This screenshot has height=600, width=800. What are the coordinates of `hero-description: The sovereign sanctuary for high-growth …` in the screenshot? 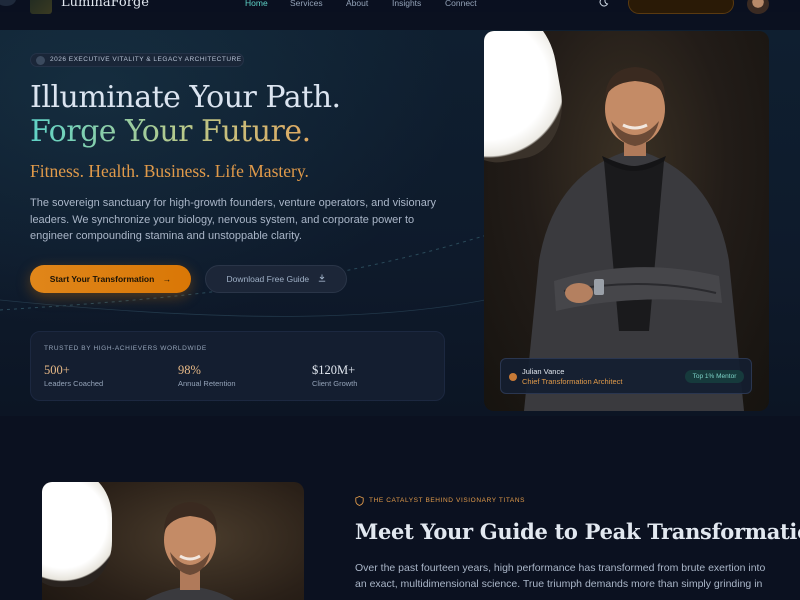 It's located at (233, 219).